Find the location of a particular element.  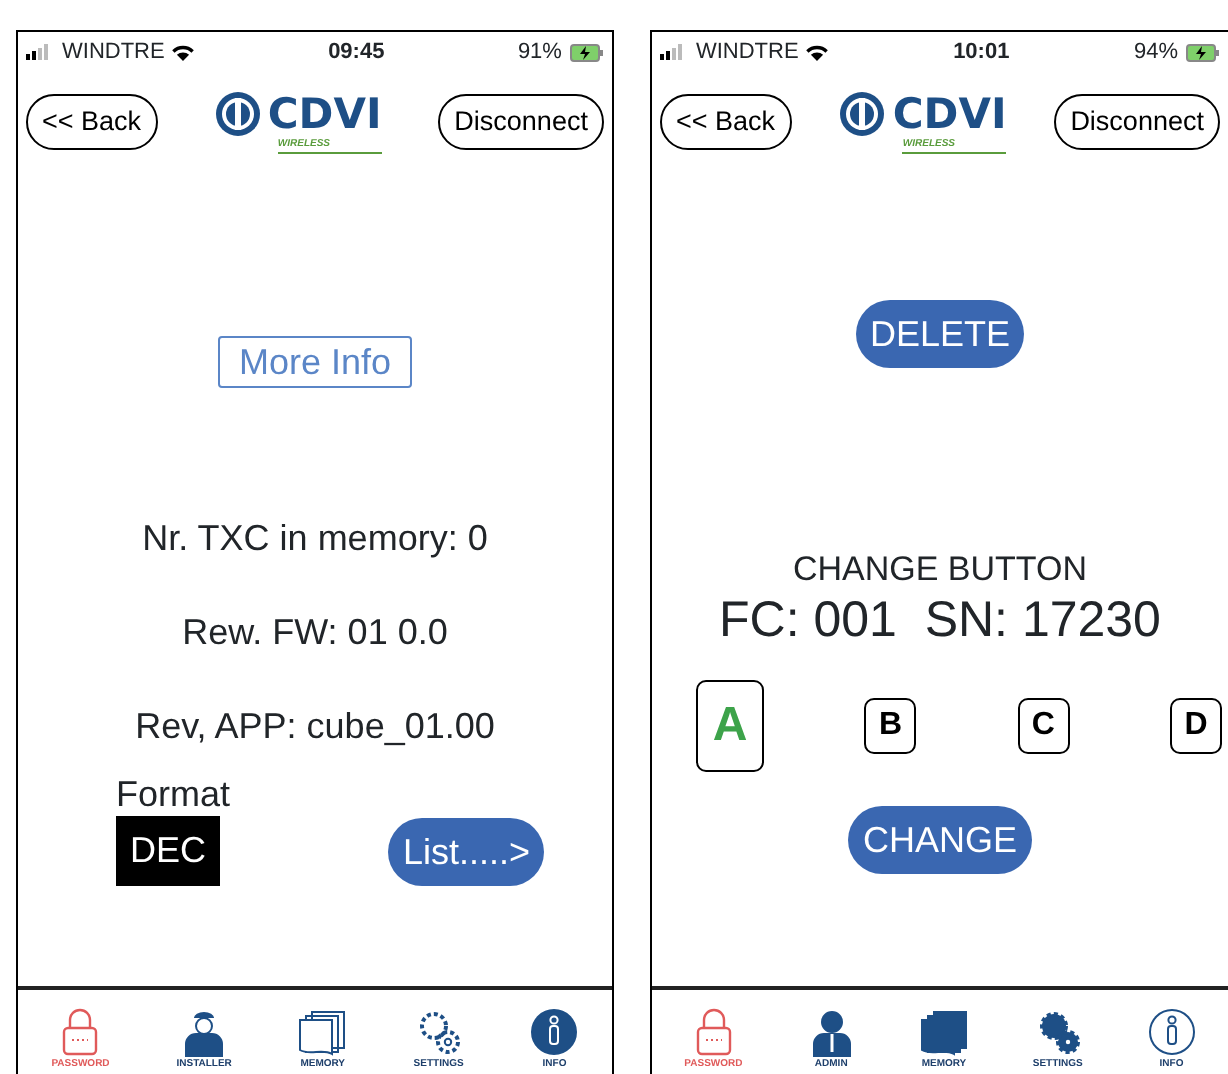

change-title: CHANGE BUTTON is located at coordinates (940, 570).